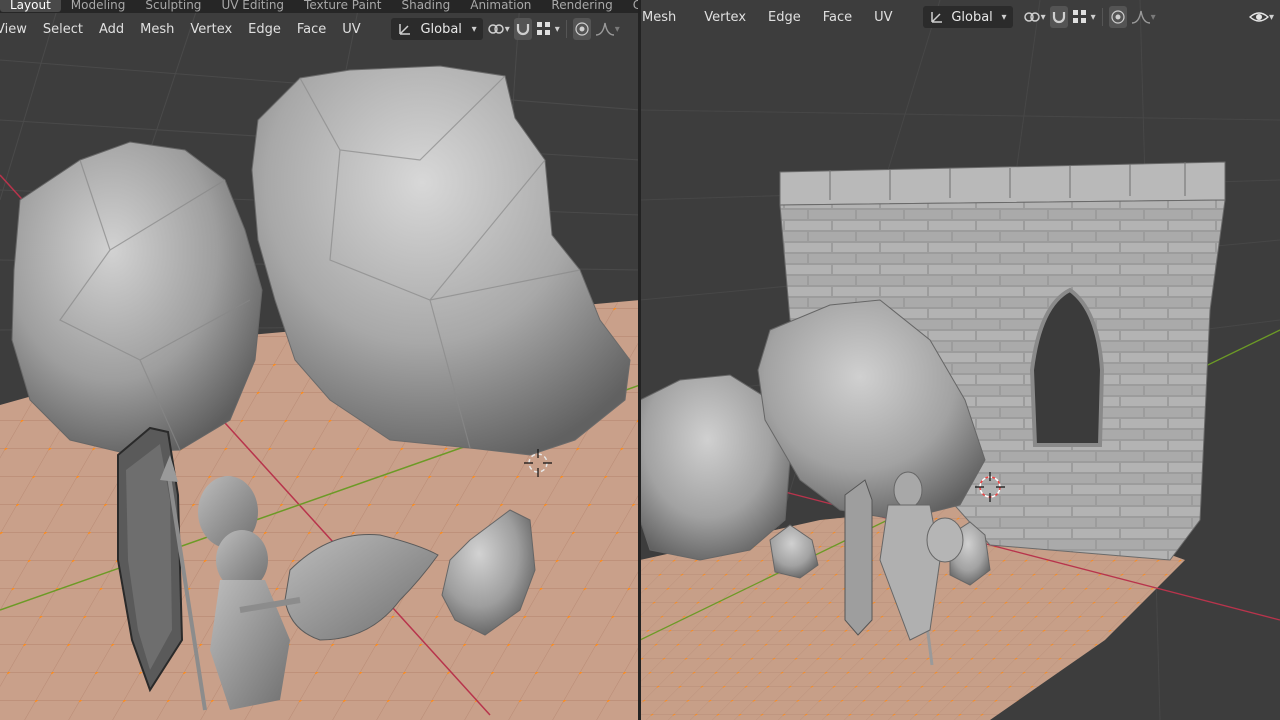 Image resolution: width=1280 pixels, height=720 pixels. Describe the element at coordinates (137, 297) in the screenshot. I see `rock-left` at that location.